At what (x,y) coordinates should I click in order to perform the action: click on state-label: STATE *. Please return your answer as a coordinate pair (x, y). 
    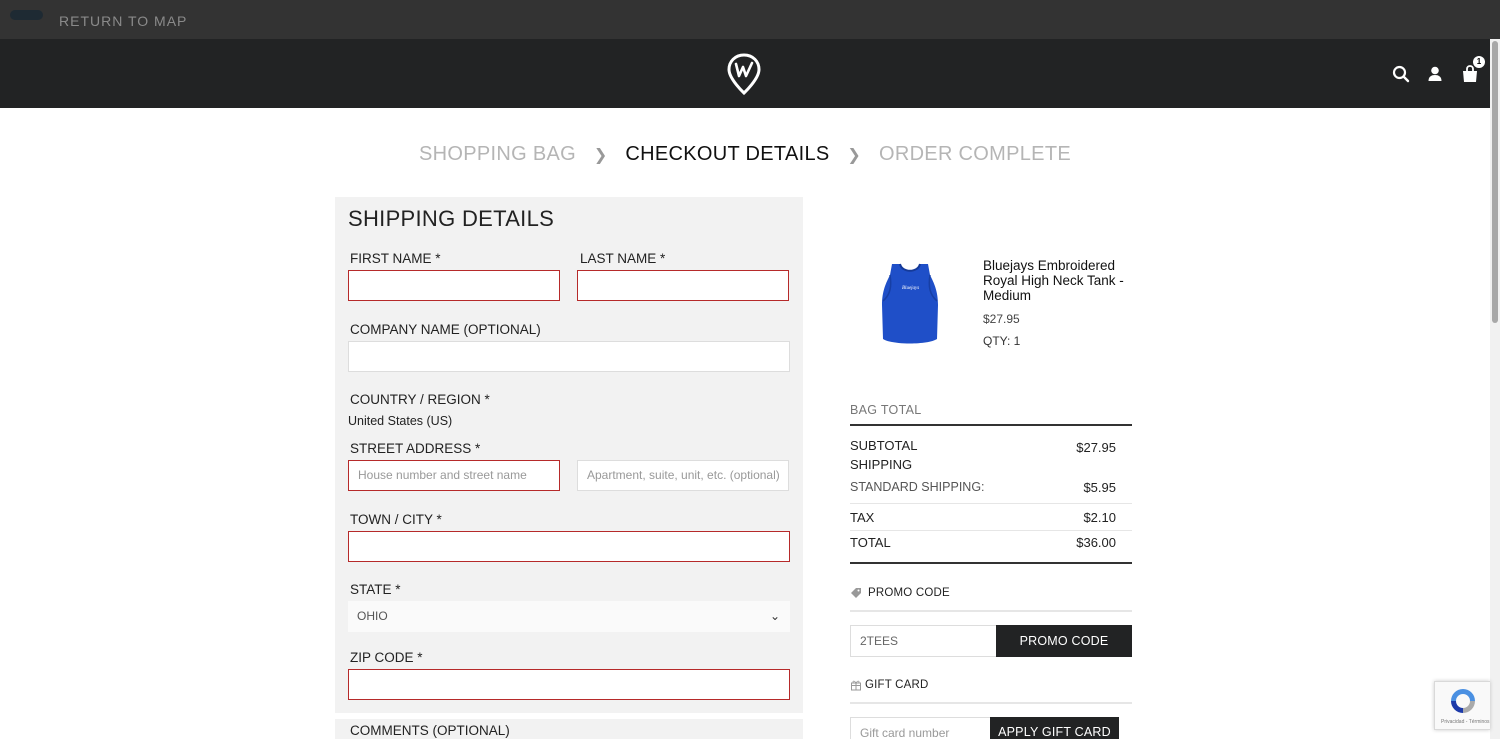
    Looking at the image, I should click on (375, 589).